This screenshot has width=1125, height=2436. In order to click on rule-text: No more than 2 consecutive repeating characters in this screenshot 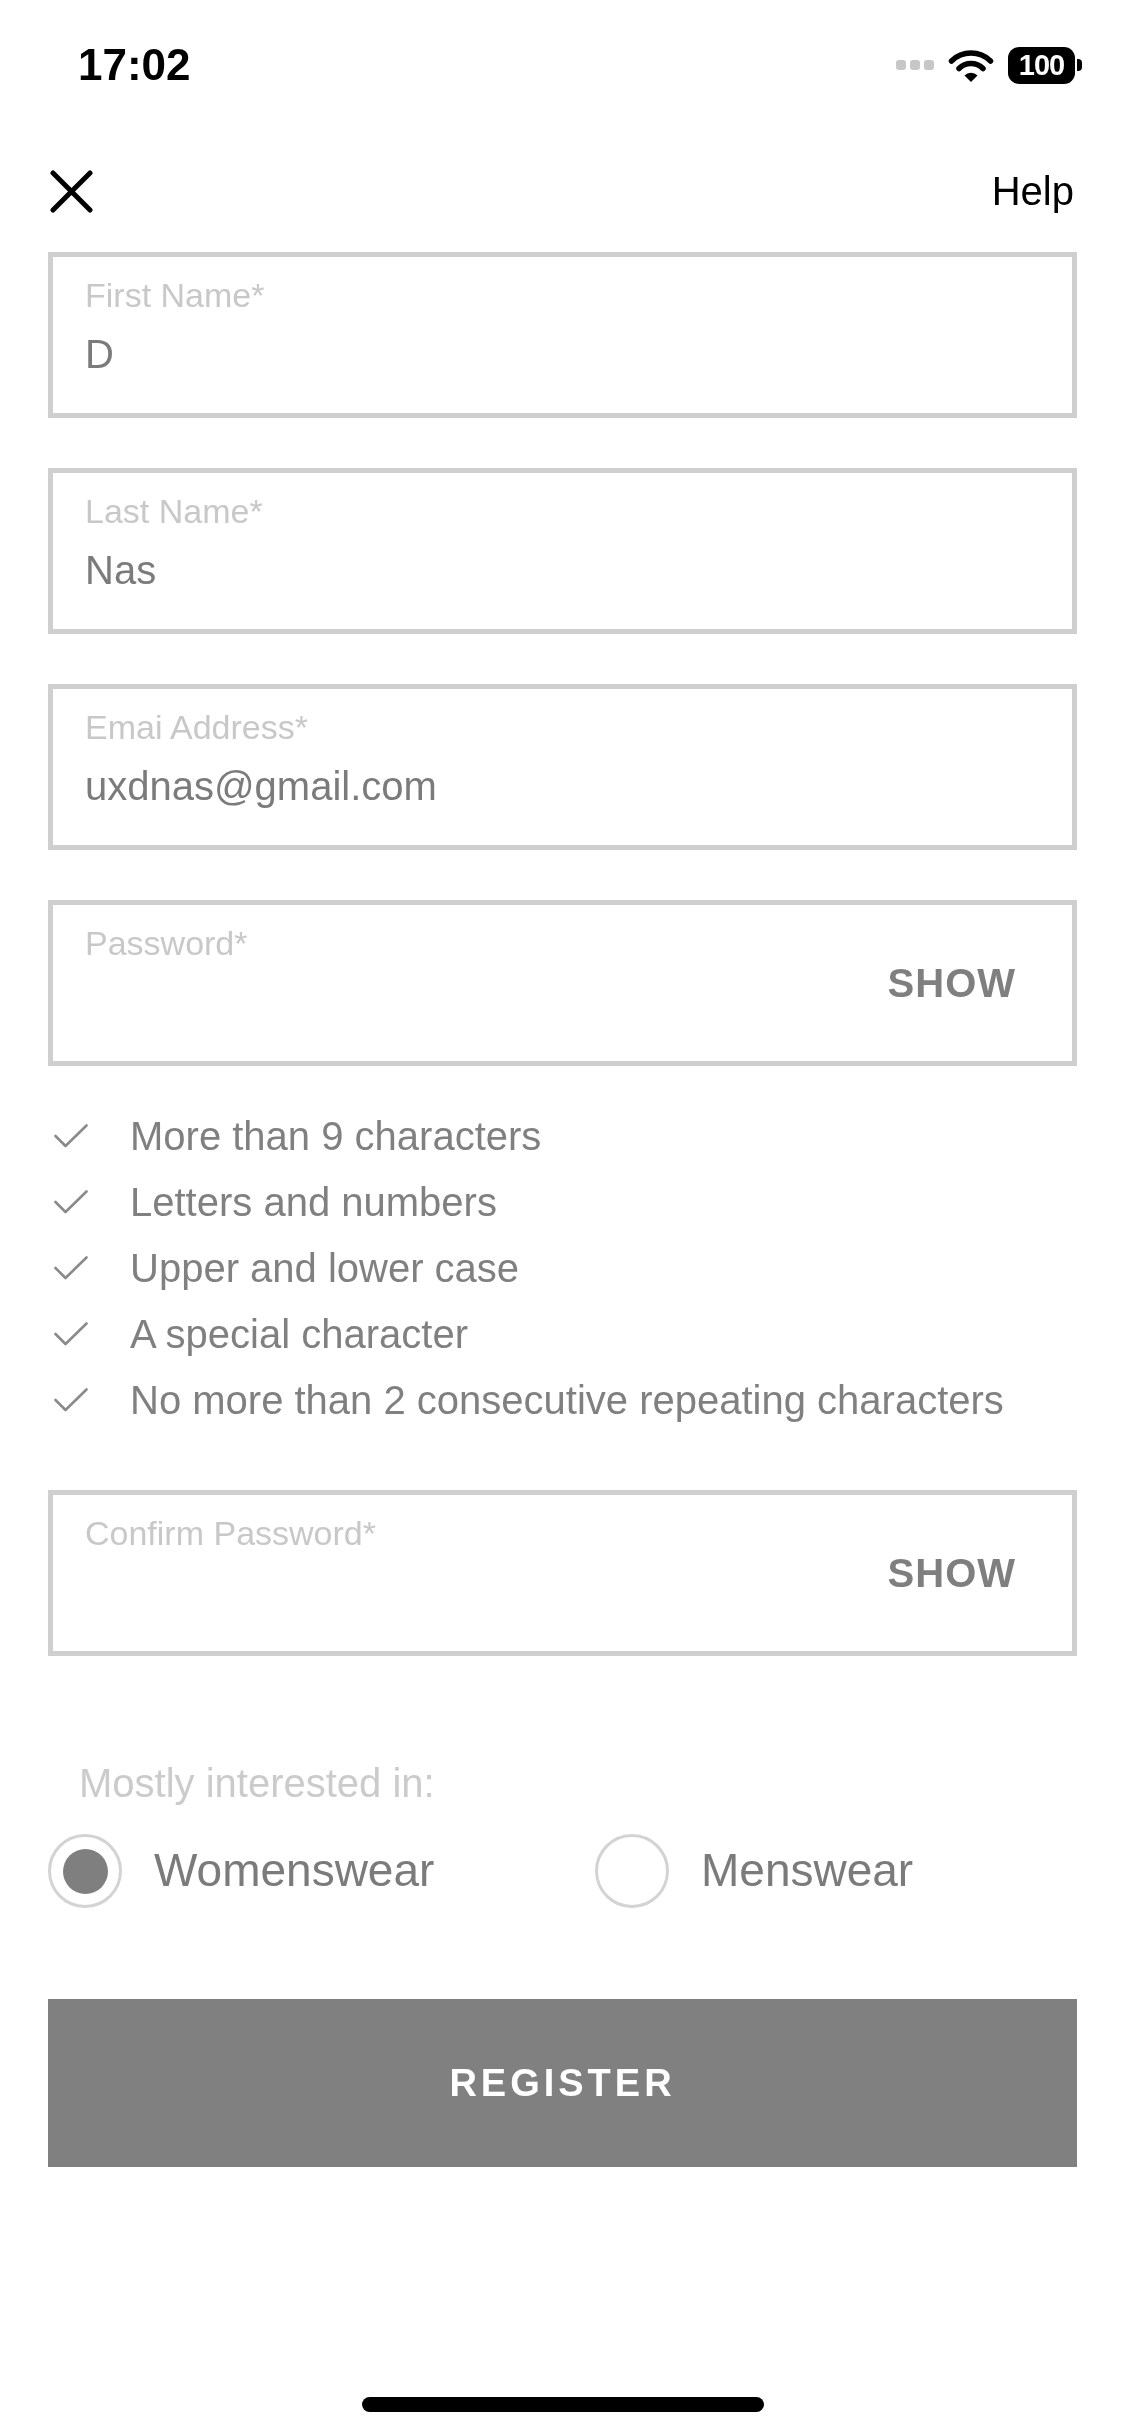, I will do `click(567, 1400)`.